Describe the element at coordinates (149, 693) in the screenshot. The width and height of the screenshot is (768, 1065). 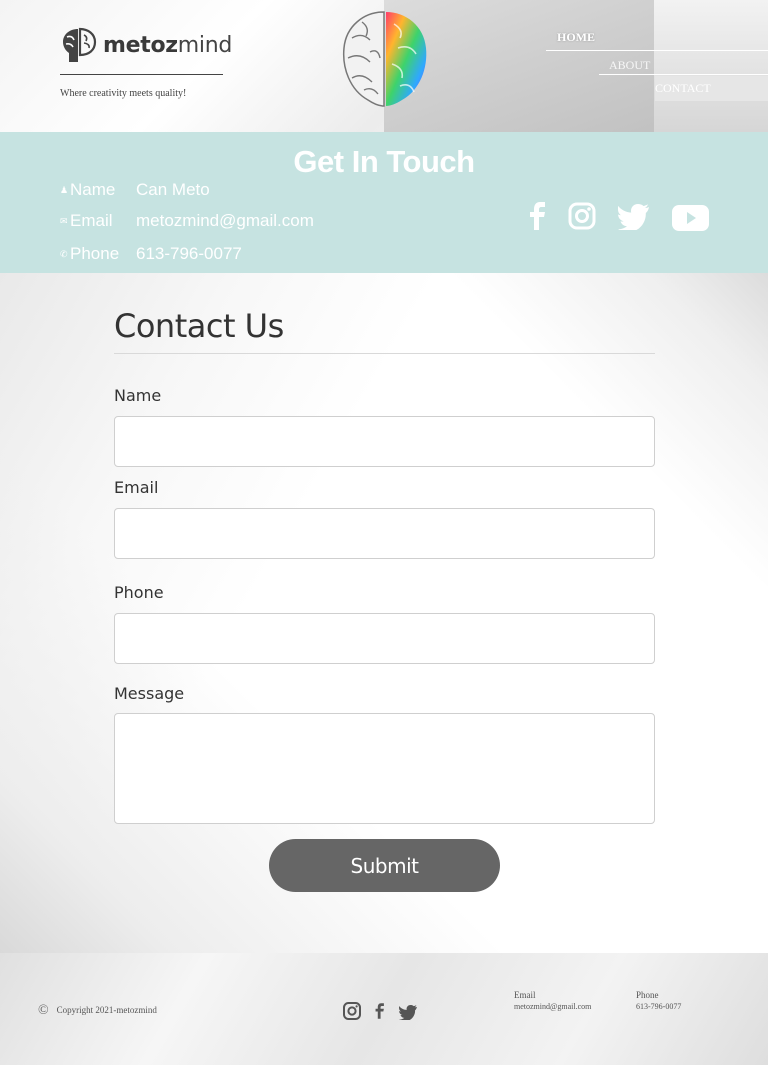
I see `message-field-label: Message` at that location.